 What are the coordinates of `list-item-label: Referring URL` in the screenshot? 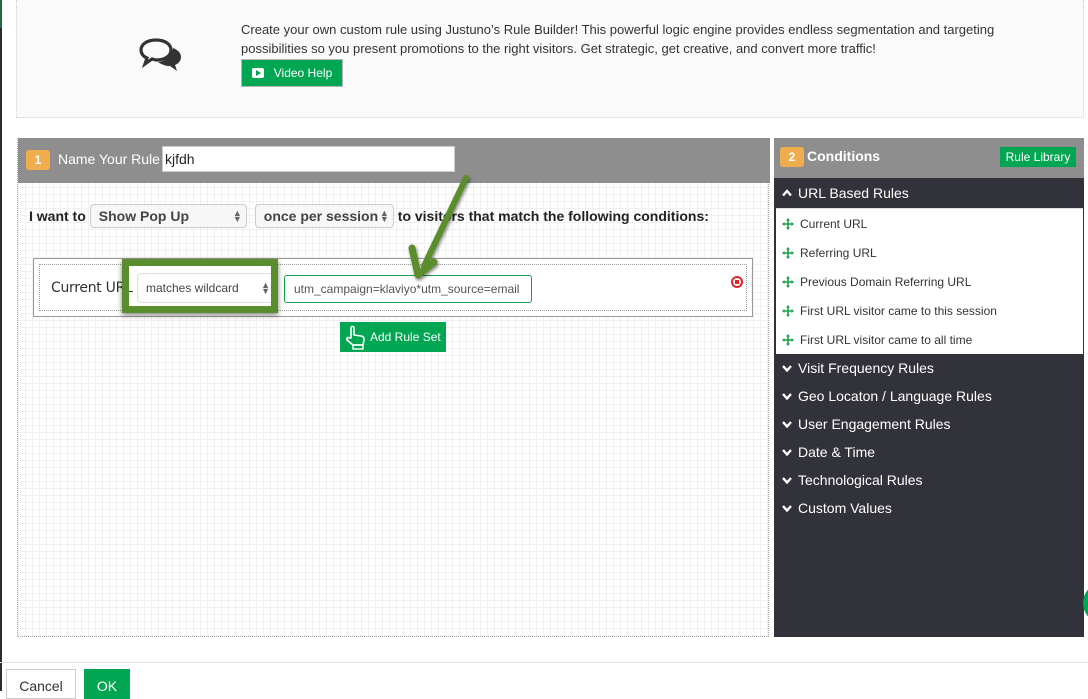 It's located at (838, 252).